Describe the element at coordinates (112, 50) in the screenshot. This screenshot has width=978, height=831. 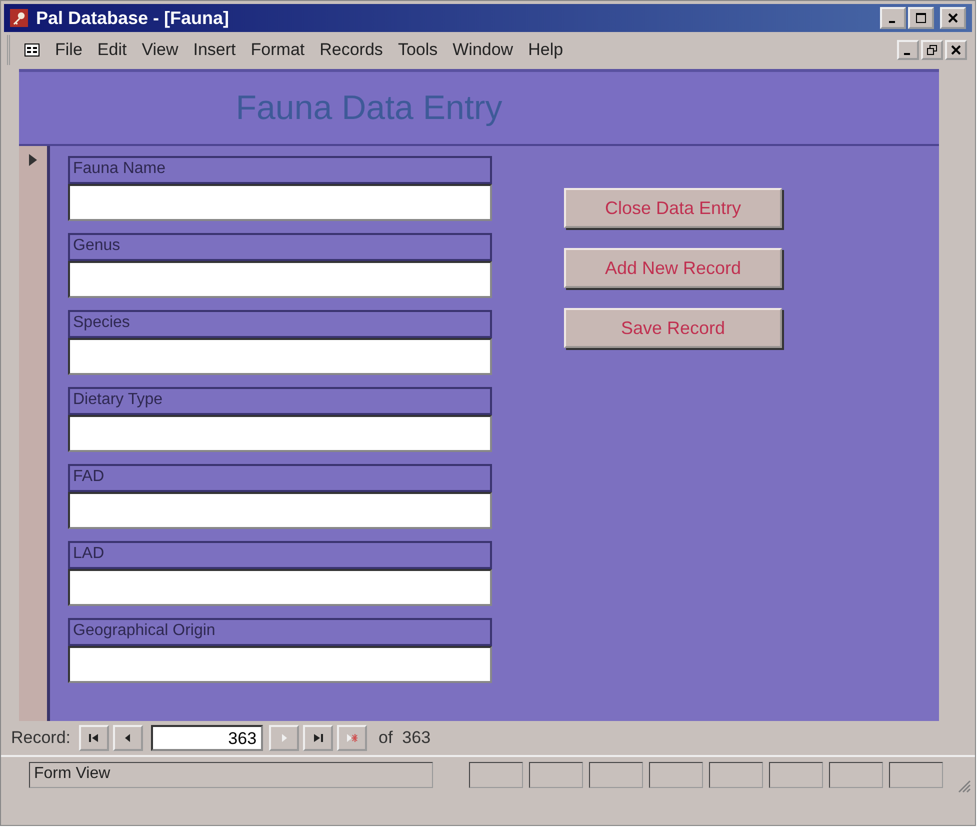
I see `menu-item: Edit` at that location.